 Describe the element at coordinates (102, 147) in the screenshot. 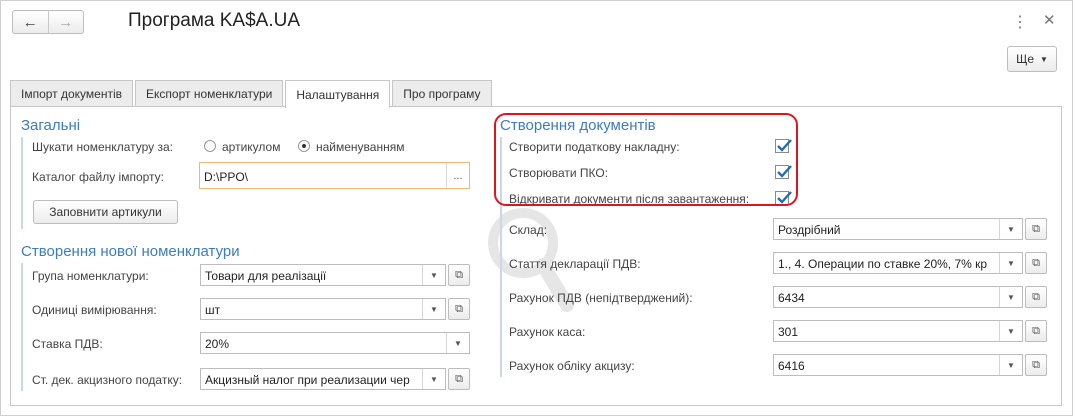

I see `search-by-label: Шукати номенклатуру за:` at that location.